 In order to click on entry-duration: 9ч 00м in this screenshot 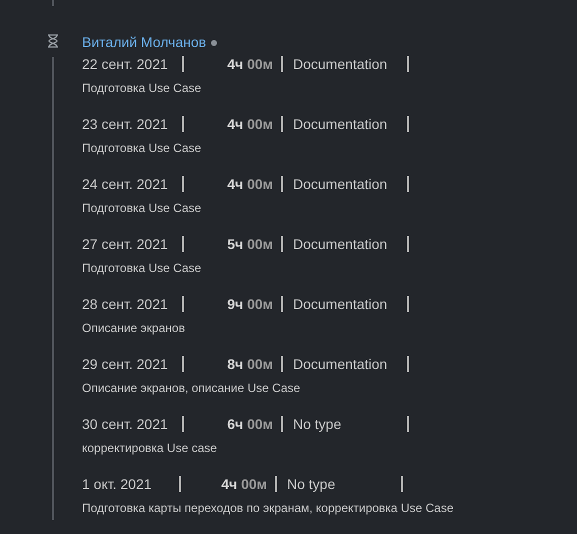, I will do `click(233, 304)`.